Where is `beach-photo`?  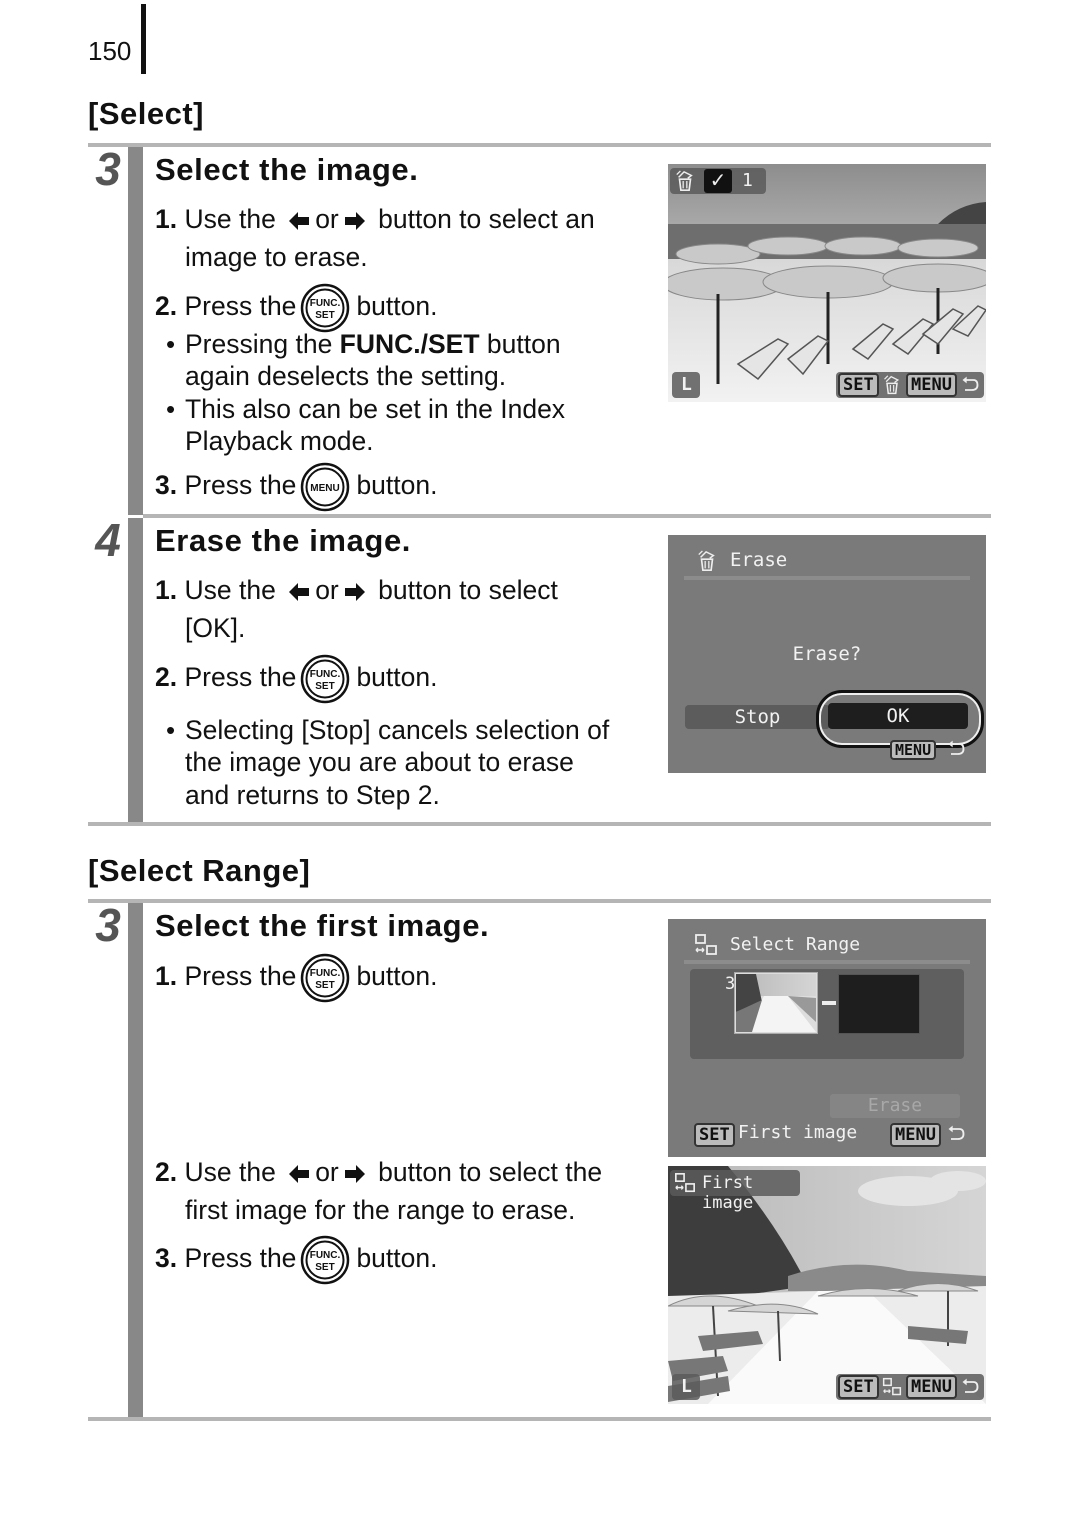
beach-photo is located at coordinates (827, 283).